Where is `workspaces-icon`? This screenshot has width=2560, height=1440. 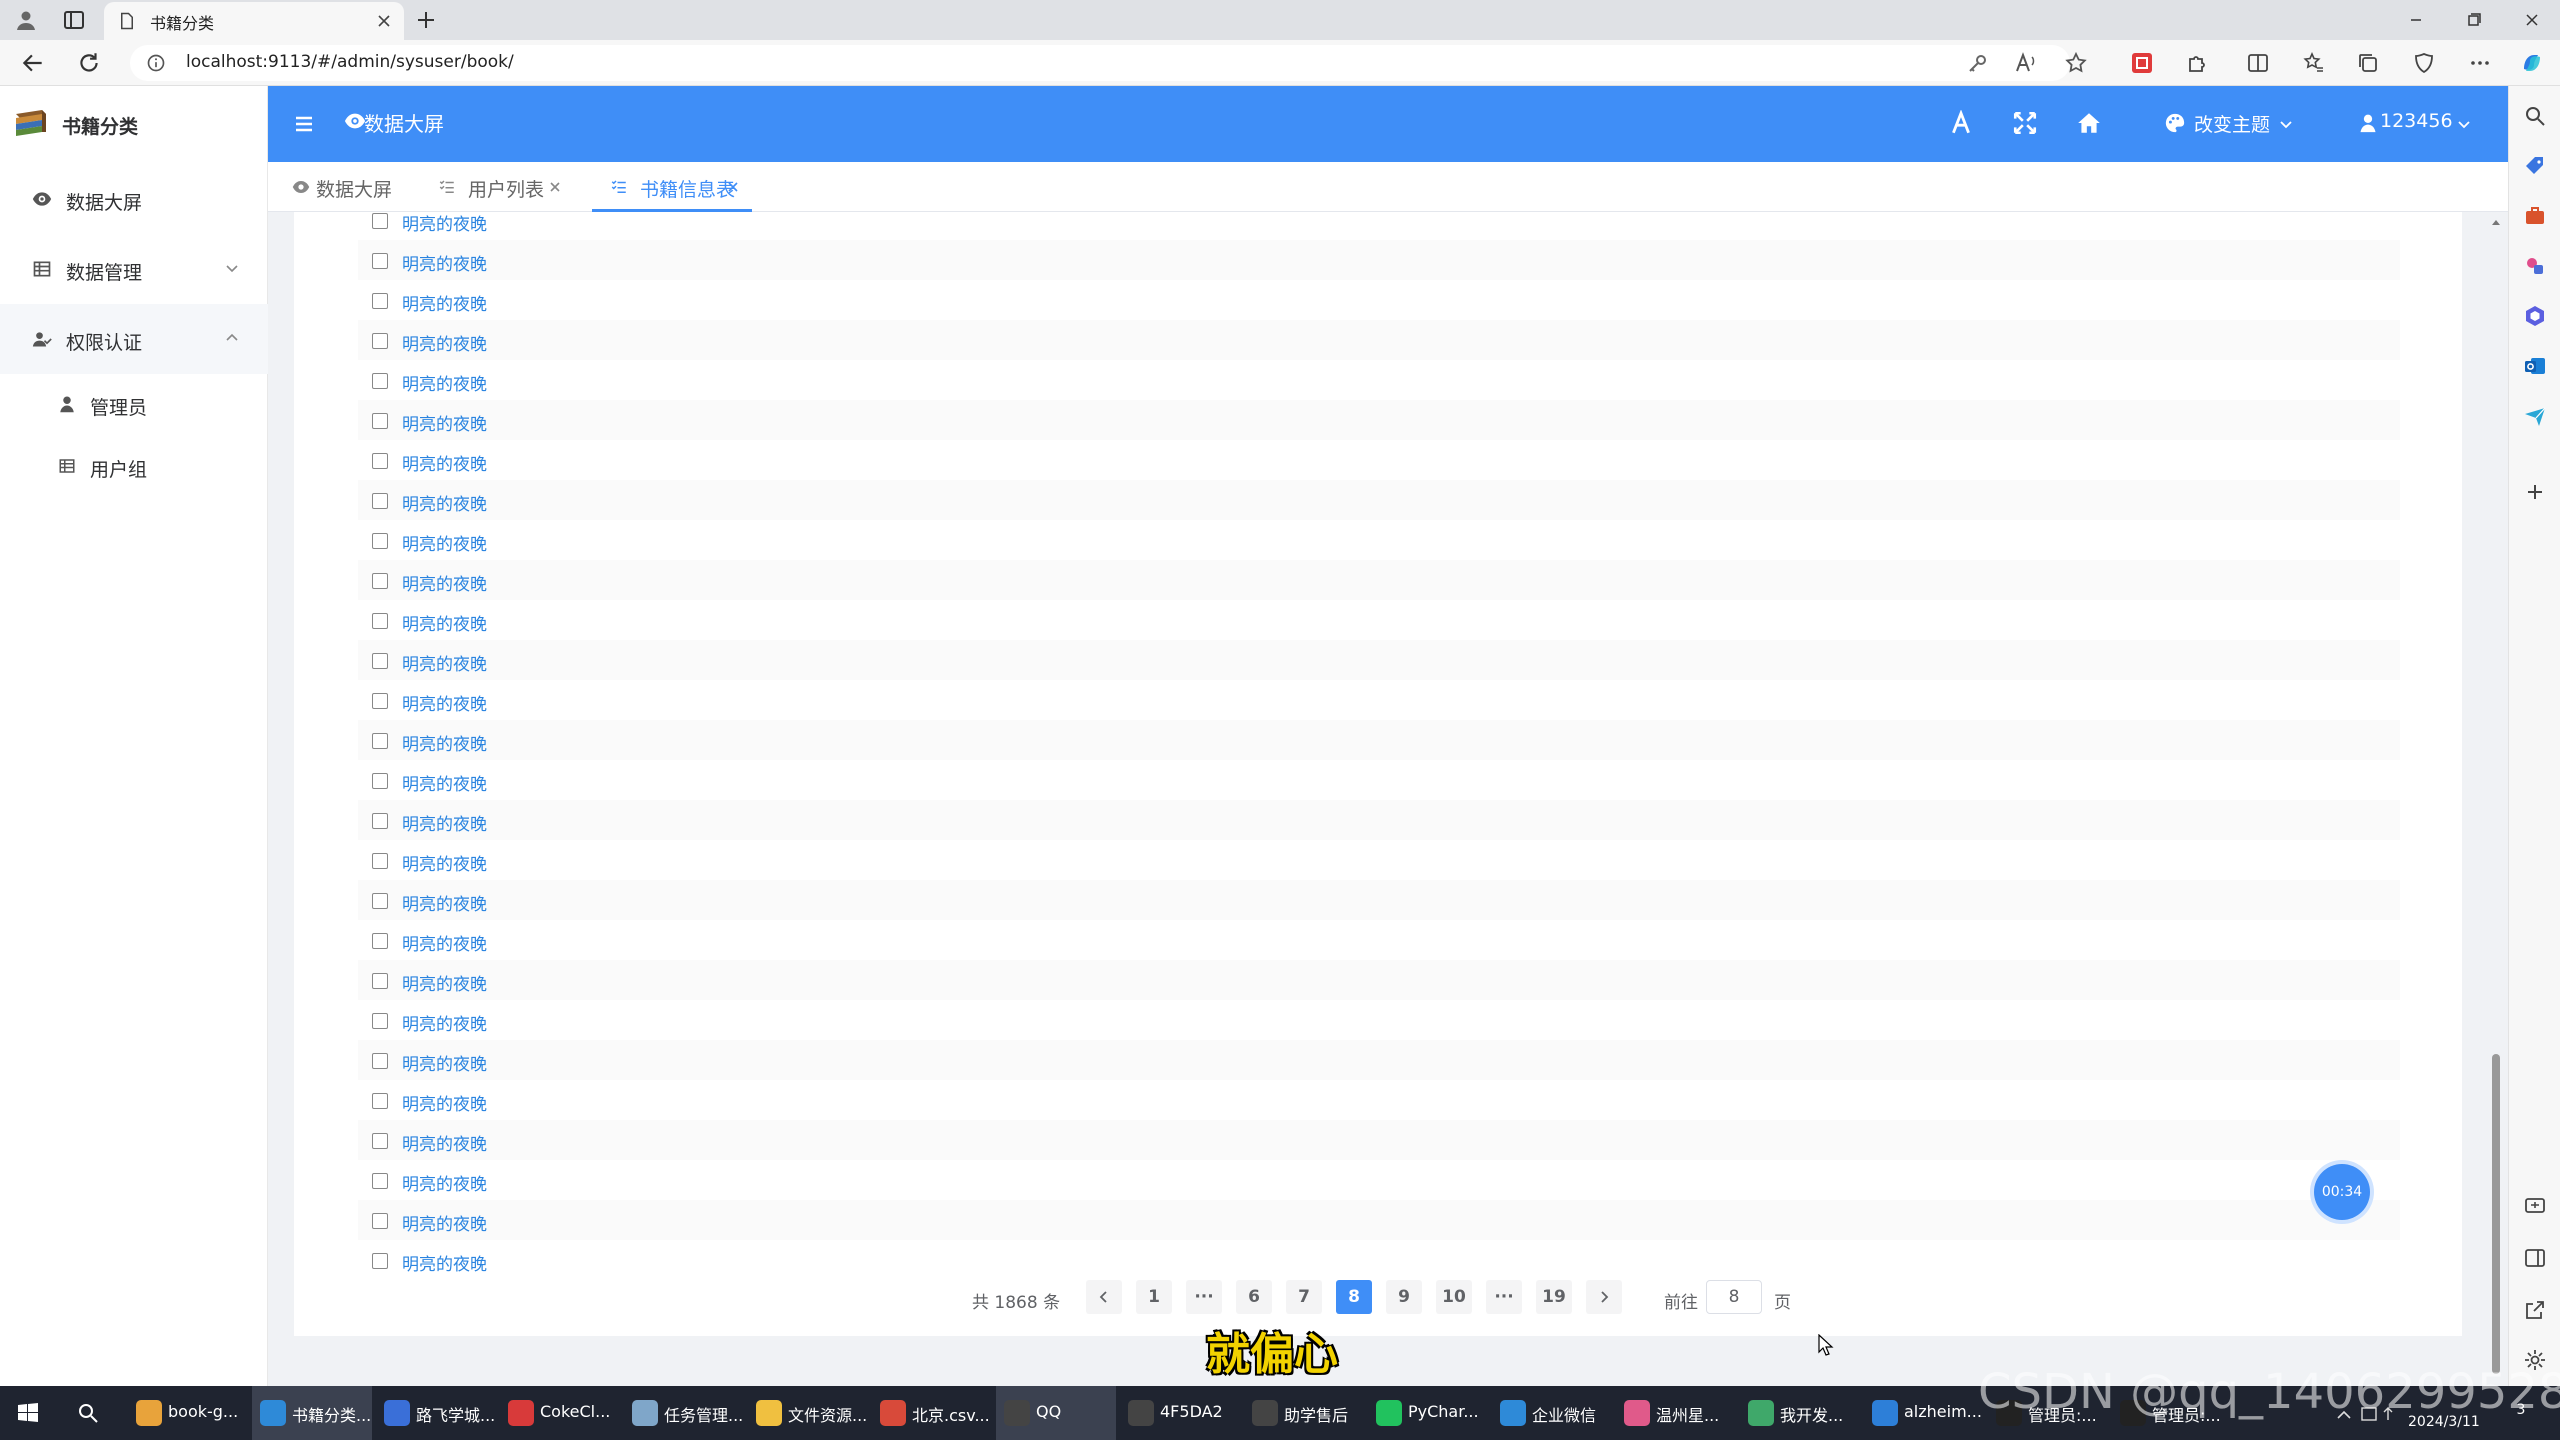 workspaces-icon is located at coordinates (74, 20).